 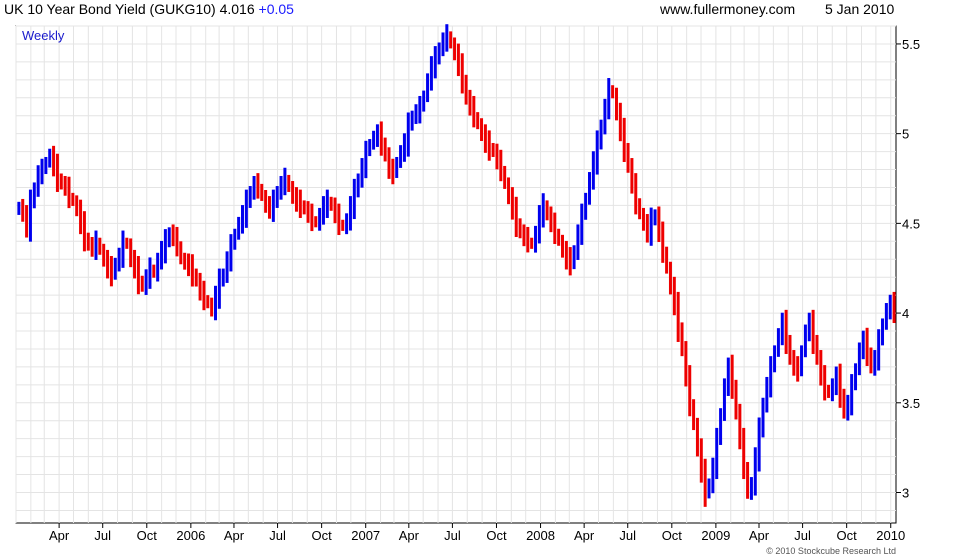 I want to click on y-tick-label: 5.5, so click(x=911, y=44).